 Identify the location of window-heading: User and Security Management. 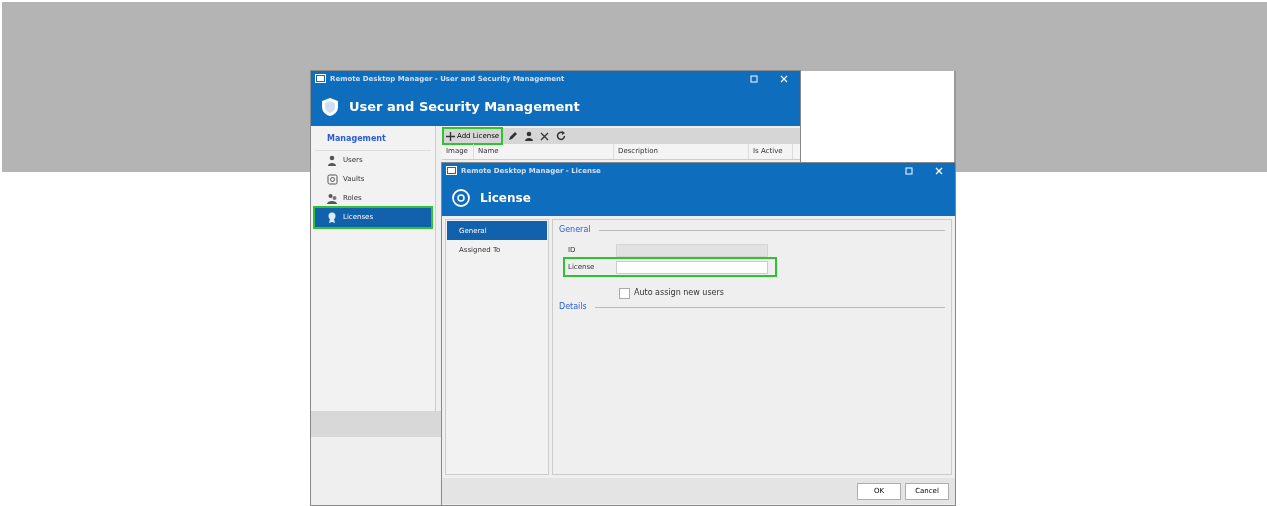
(464, 106).